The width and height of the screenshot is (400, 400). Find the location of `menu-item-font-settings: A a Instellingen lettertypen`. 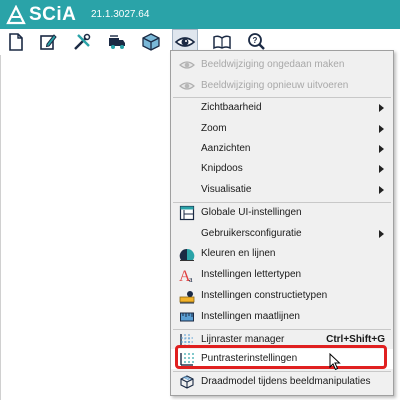

menu-item-font-settings: A a Instellingen lettertypen is located at coordinates (282, 275).